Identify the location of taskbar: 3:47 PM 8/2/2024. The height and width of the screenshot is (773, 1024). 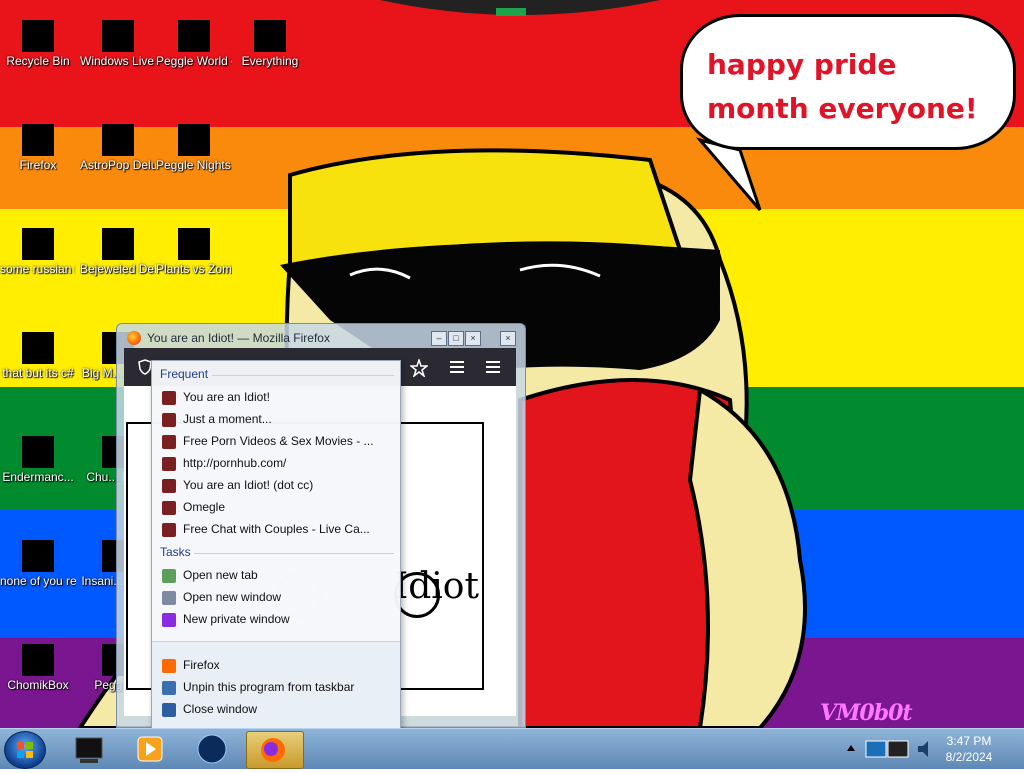
(512, 748).